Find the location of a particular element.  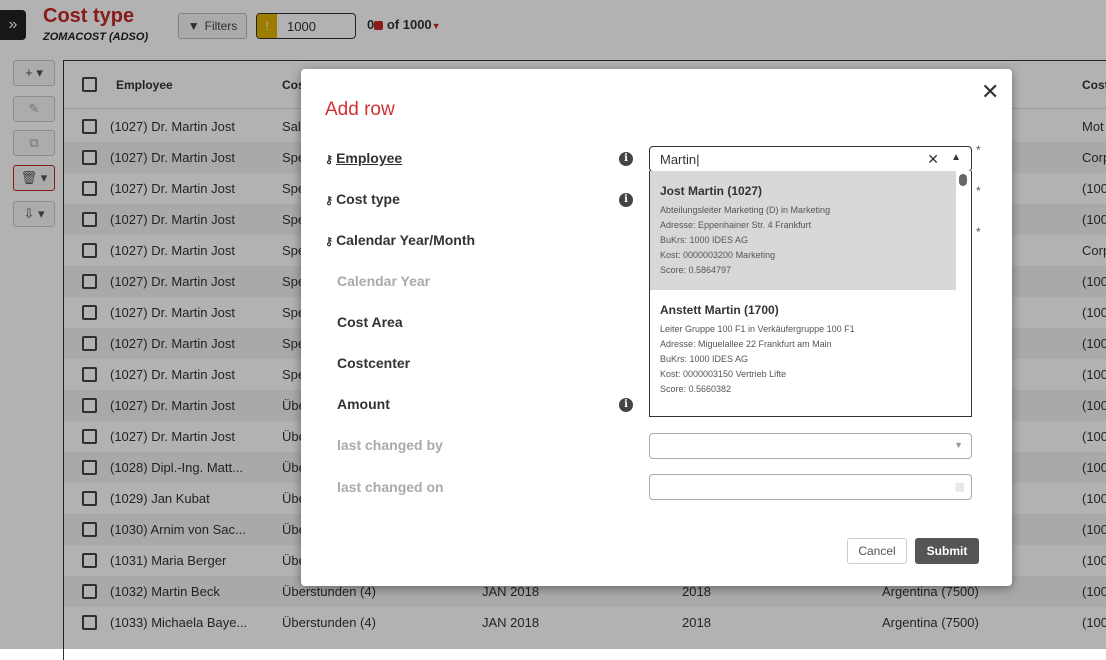

option-detail: Adresse: Eppenhainer Str. 4 Frankfurt is located at coordinates (736, 225).